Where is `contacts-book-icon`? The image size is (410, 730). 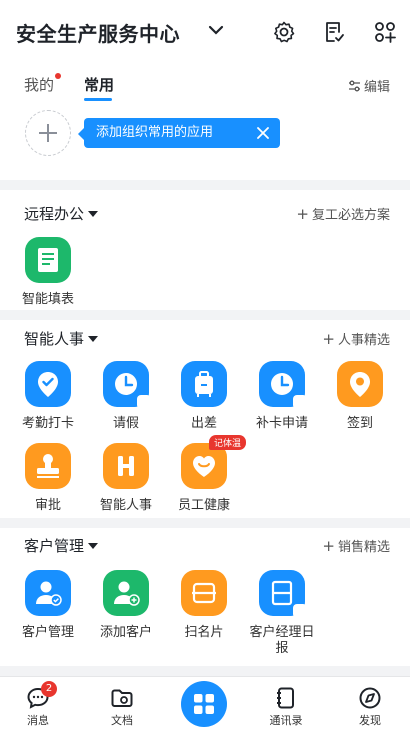
contacts-book-icon is located at coordinates (285, 698).